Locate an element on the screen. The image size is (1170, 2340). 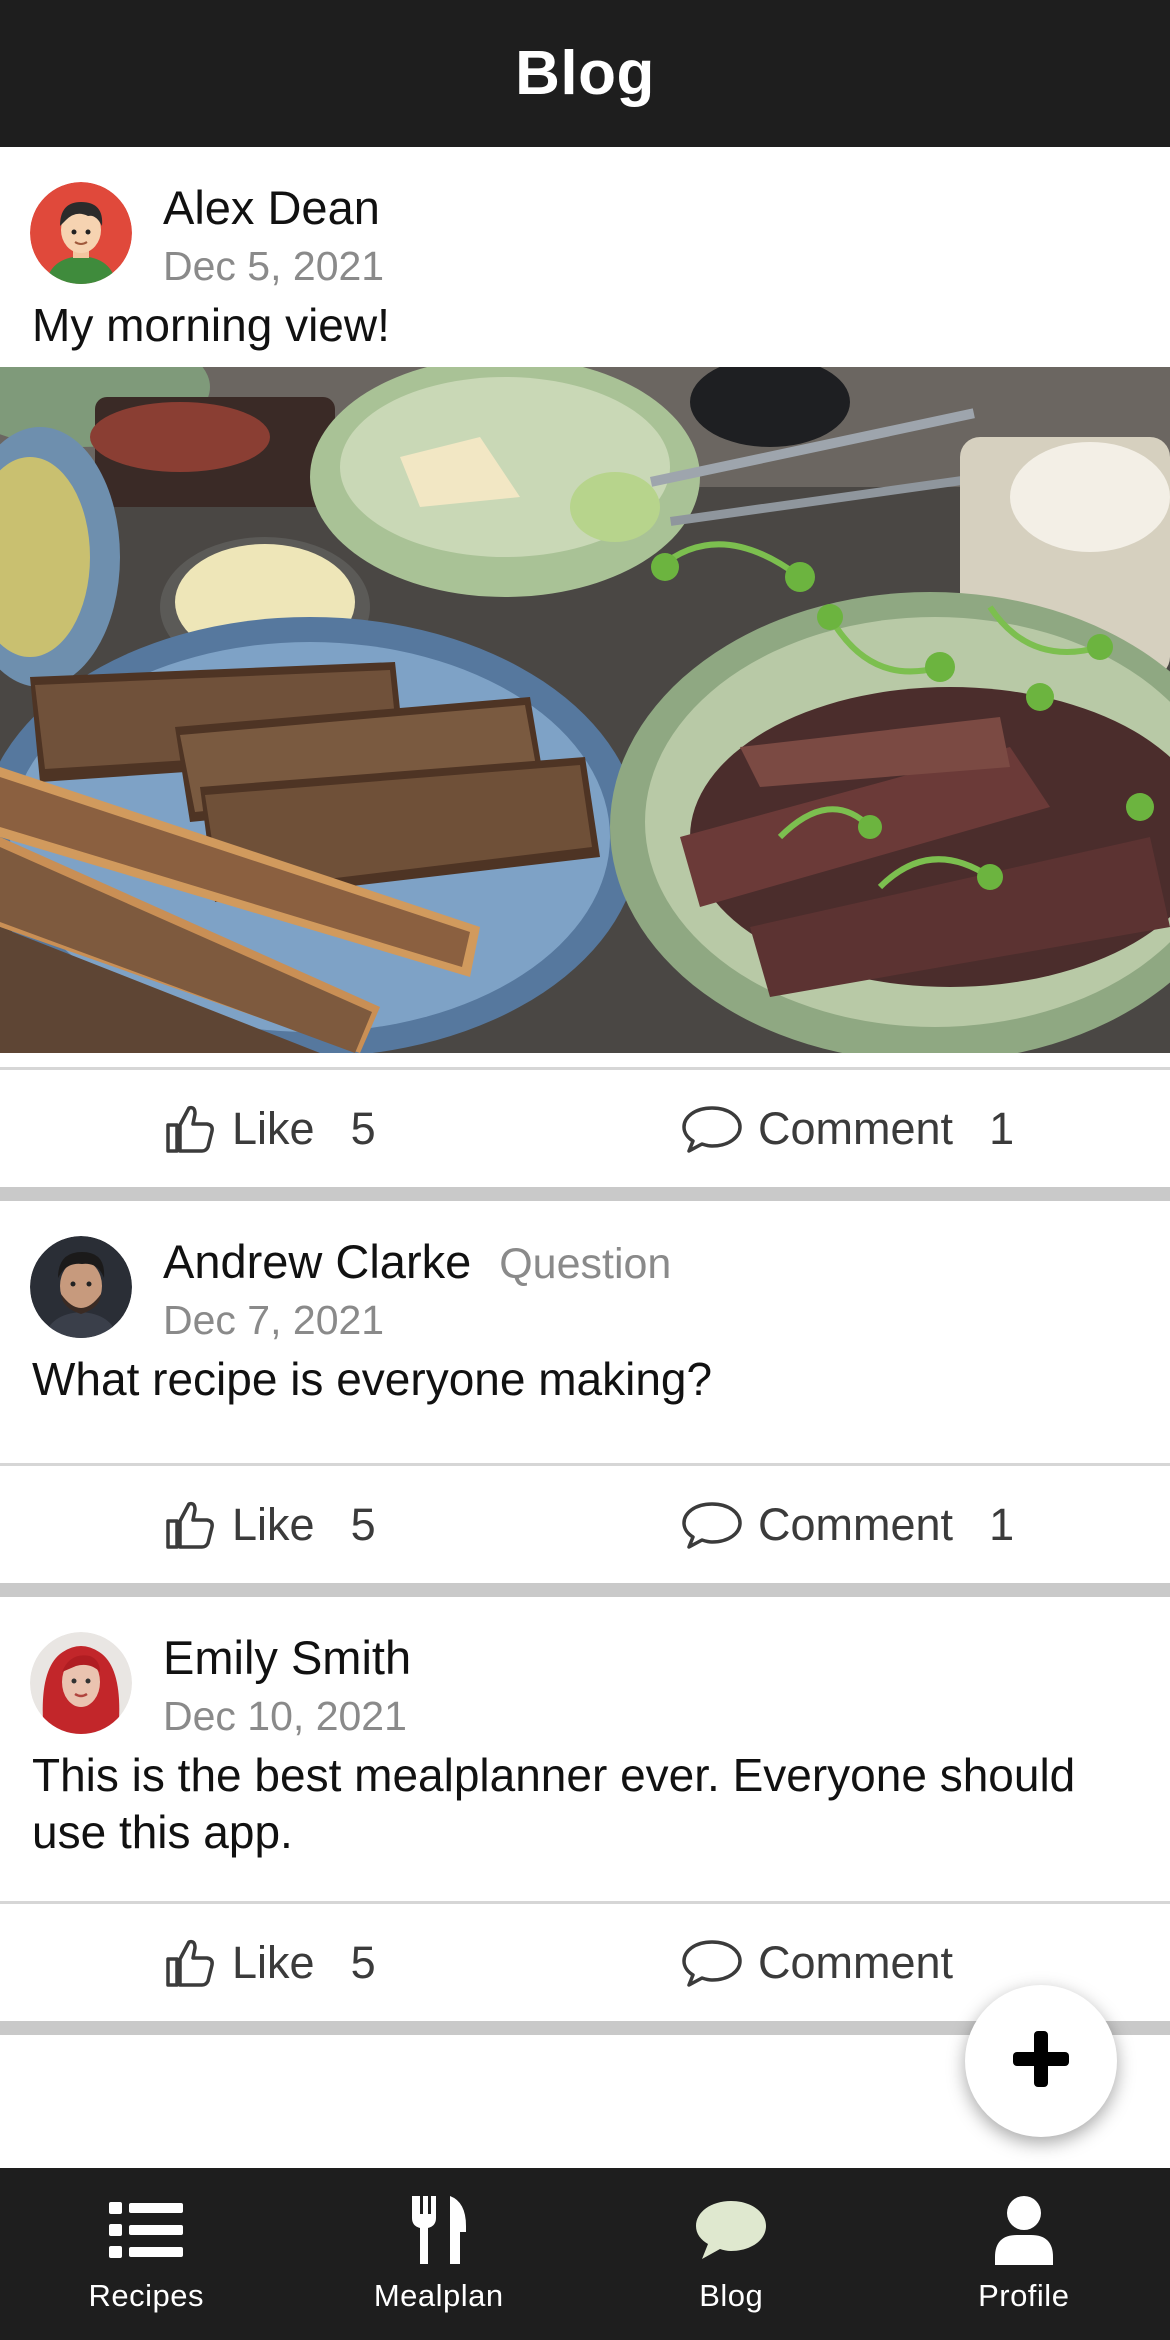
tab-mealplan: Mealplan is located at coordinates (439, 2254).